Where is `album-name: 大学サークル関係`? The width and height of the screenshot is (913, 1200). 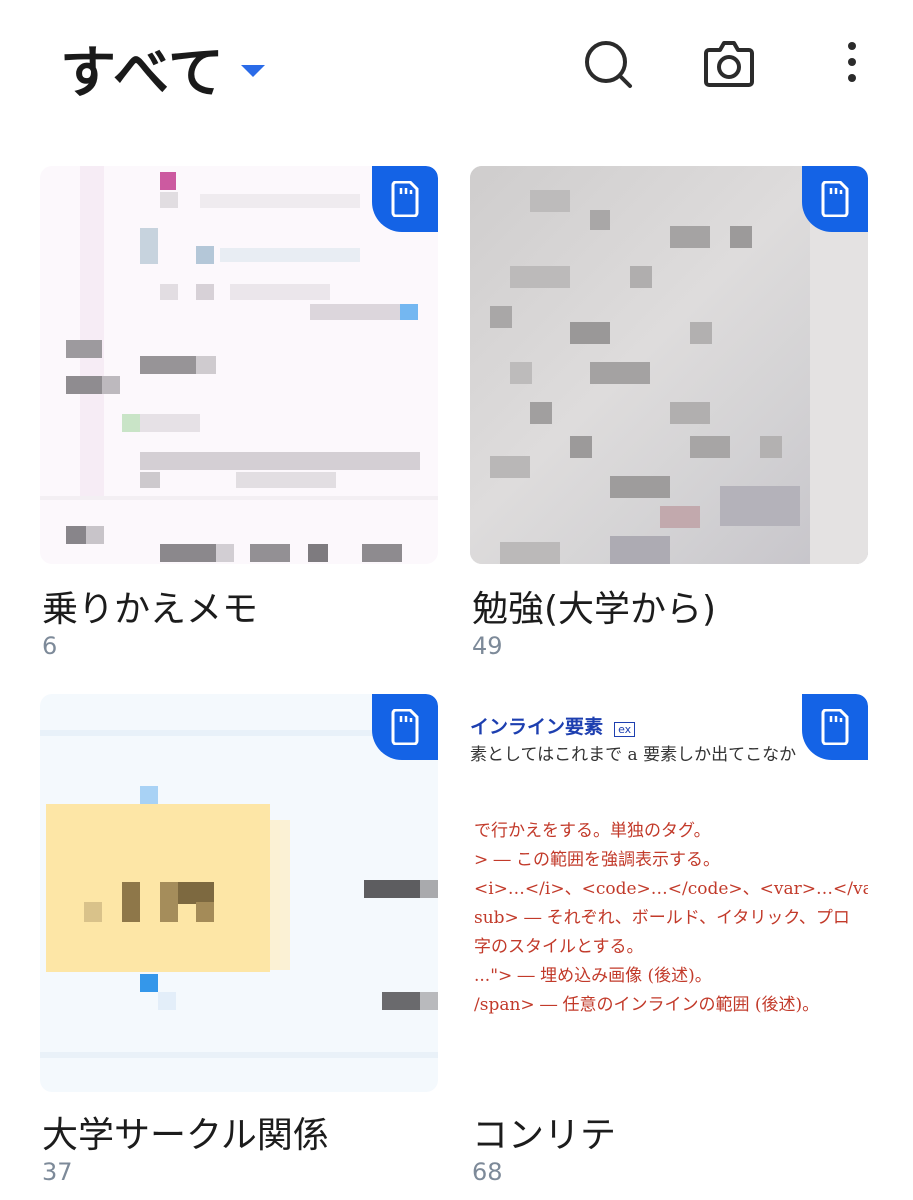
album-name: 大学サークル関係 is located at coordinates (185, 1135).